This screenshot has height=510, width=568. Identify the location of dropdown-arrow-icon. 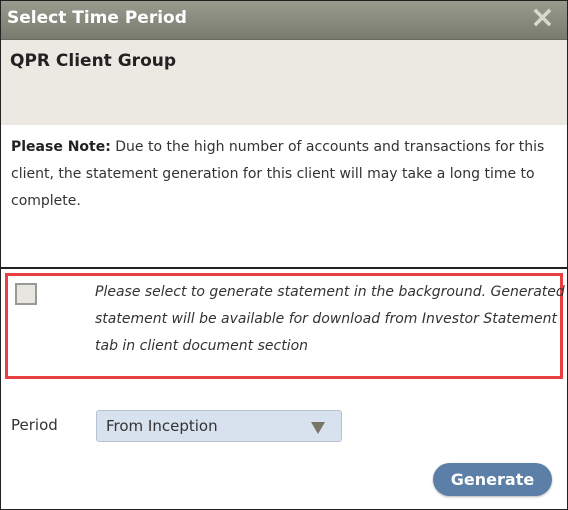
(318, 428).